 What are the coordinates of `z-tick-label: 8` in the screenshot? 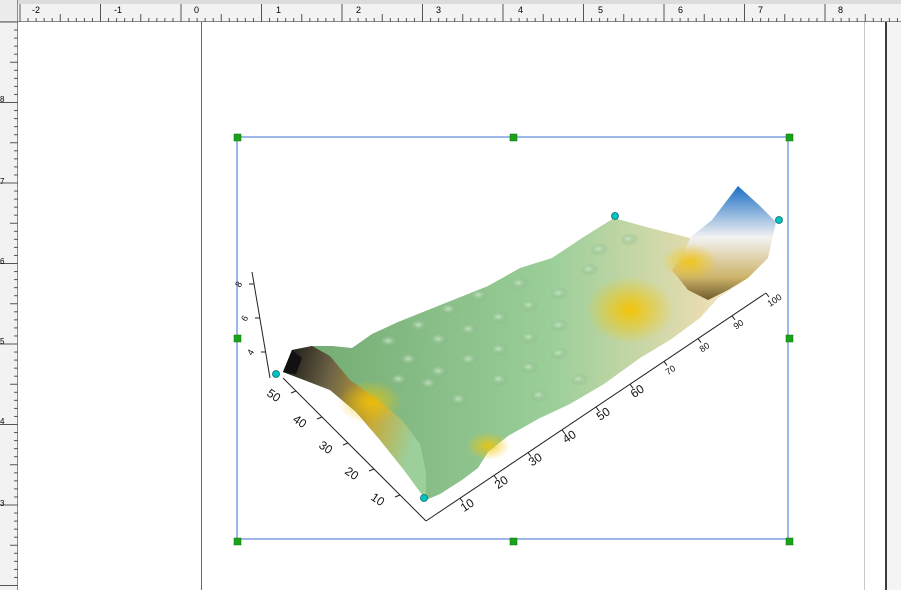 It's located at (238, 284).